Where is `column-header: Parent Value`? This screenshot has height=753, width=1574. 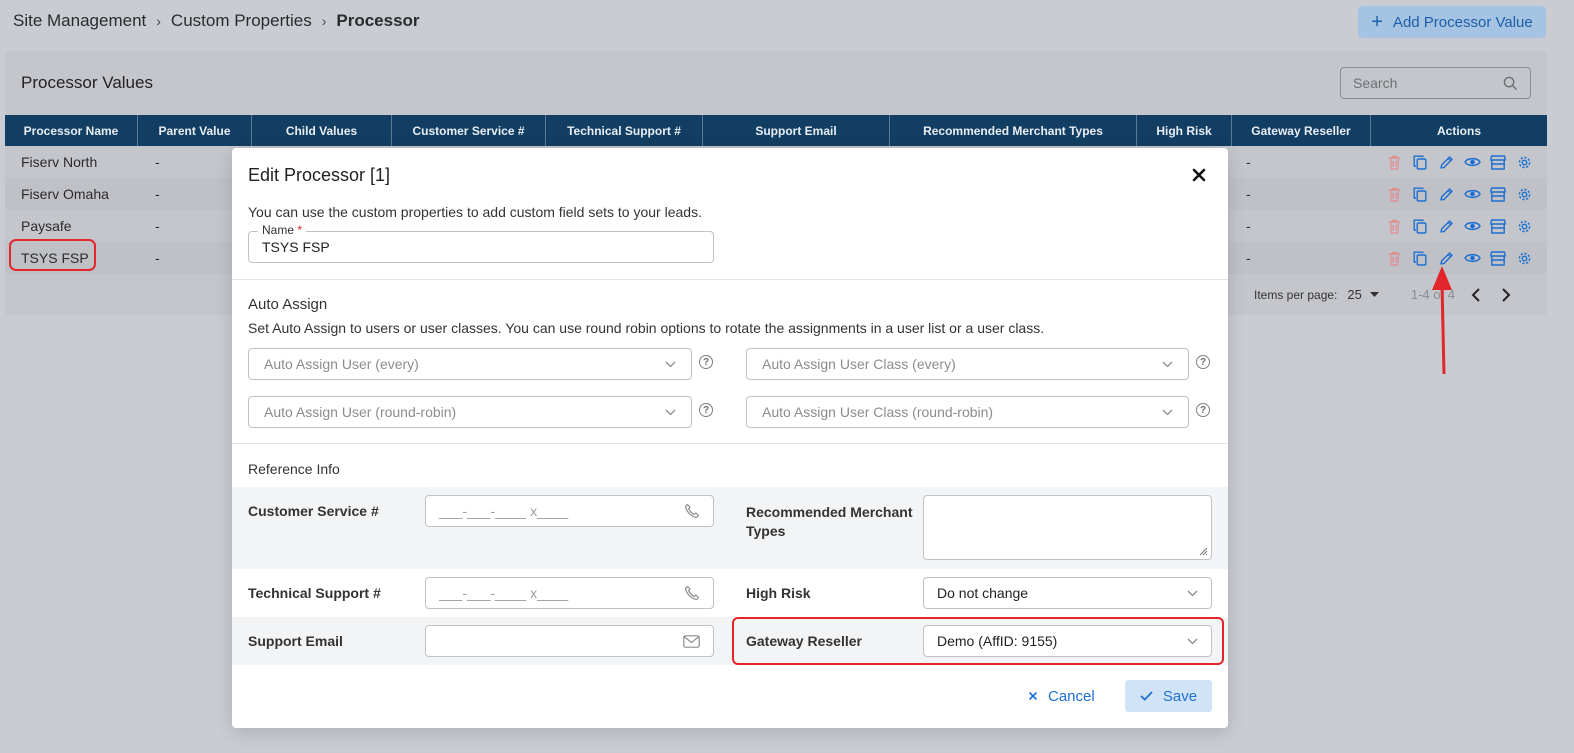
column-header: Parent Value is located at coordinates (195, 130).